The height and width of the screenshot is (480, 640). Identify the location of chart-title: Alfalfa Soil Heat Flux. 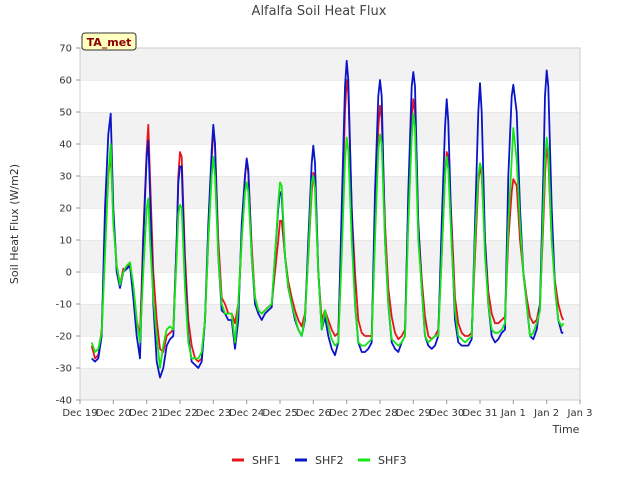
(319, 11).